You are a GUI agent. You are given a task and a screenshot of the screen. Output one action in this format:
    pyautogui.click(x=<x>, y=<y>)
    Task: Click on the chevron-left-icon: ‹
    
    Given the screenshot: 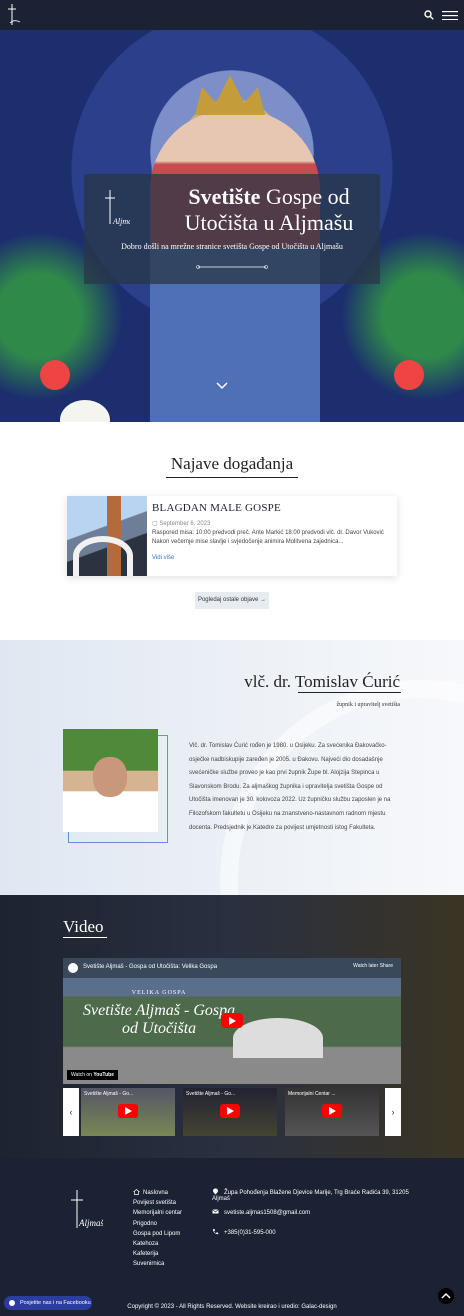 What is the action you would take?
    pyautogui.click(x=71, y=1112)
    